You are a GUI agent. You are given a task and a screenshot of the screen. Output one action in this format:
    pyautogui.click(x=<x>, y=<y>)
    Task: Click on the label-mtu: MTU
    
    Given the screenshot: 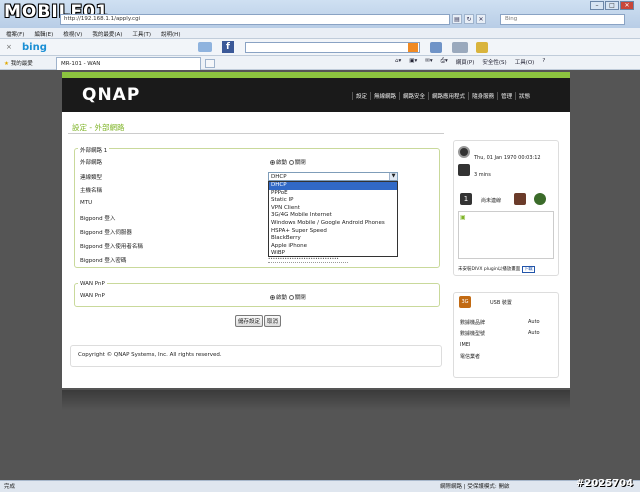 What is the action you would take?
    pyautogui.click(x=86, y=203)
    